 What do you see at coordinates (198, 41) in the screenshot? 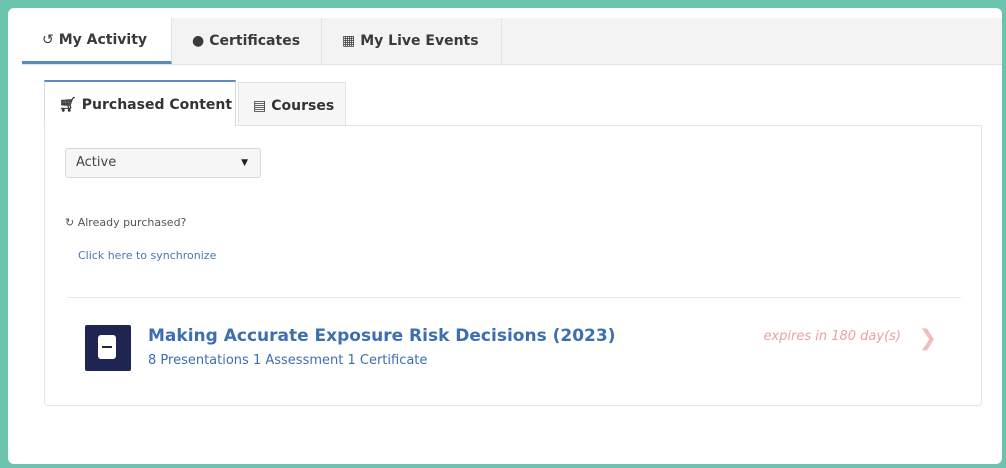
I see `badge-icon: ●` at bounding box center [198, 41].